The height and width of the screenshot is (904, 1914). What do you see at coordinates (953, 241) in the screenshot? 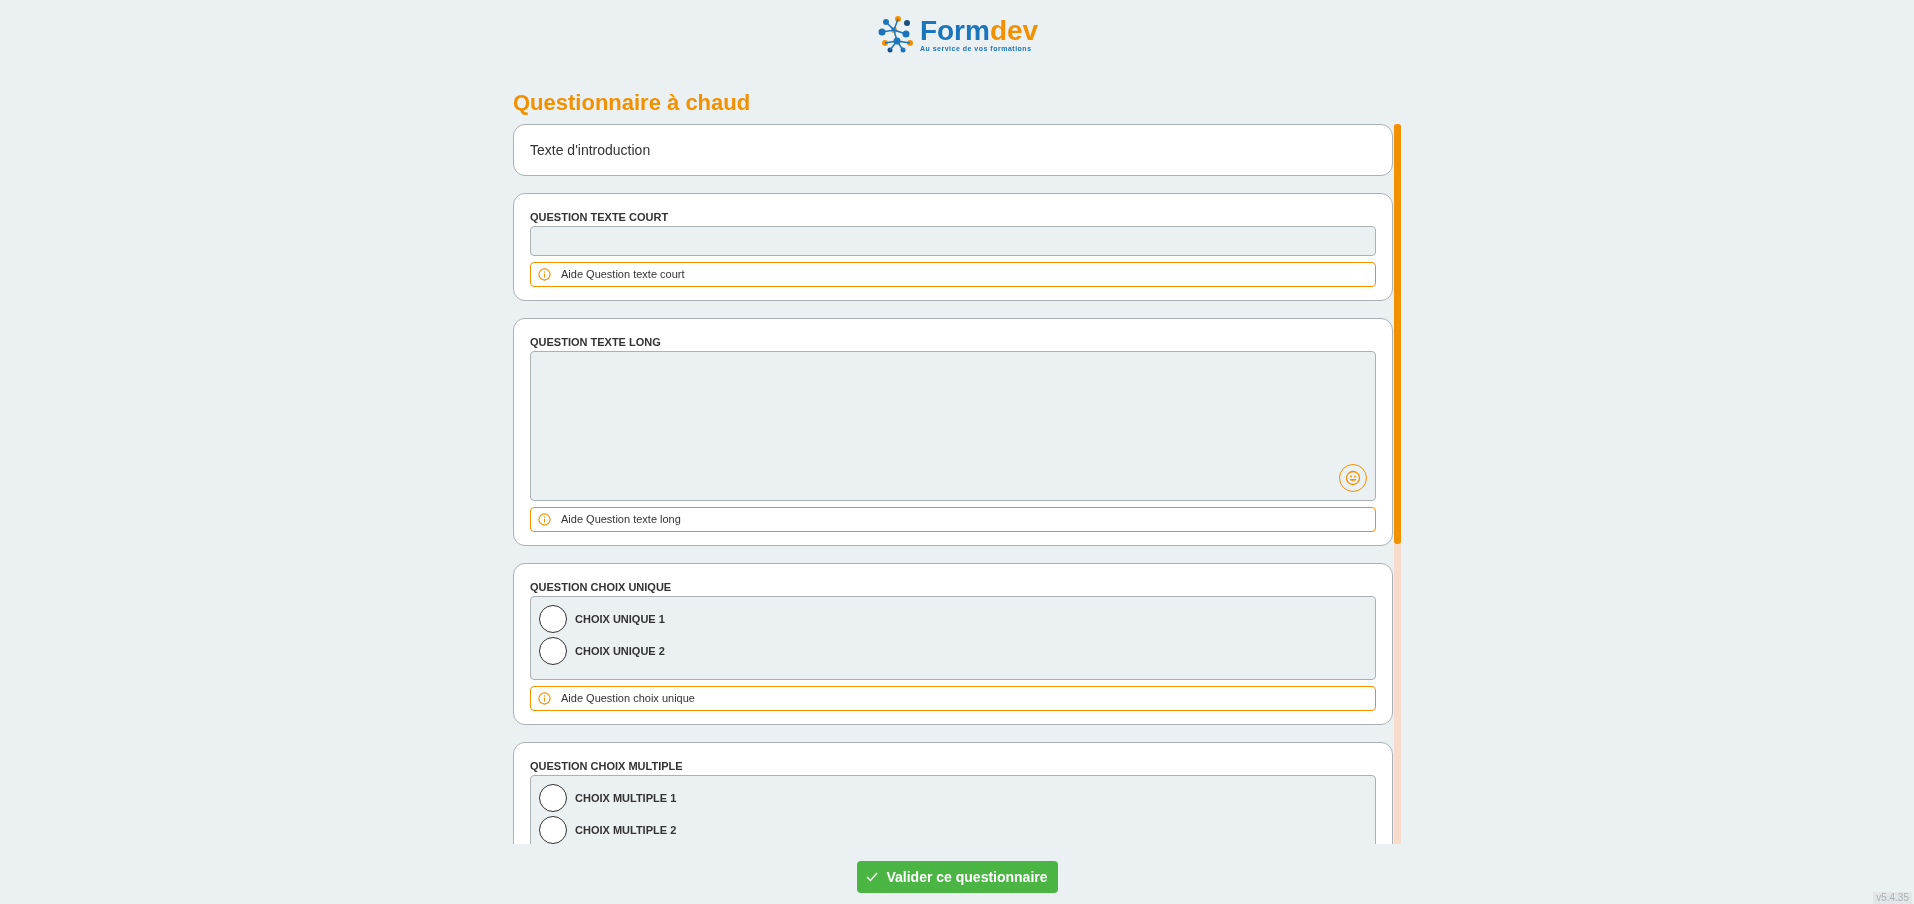
I see `answer-field` at bounding box center [953, 241].